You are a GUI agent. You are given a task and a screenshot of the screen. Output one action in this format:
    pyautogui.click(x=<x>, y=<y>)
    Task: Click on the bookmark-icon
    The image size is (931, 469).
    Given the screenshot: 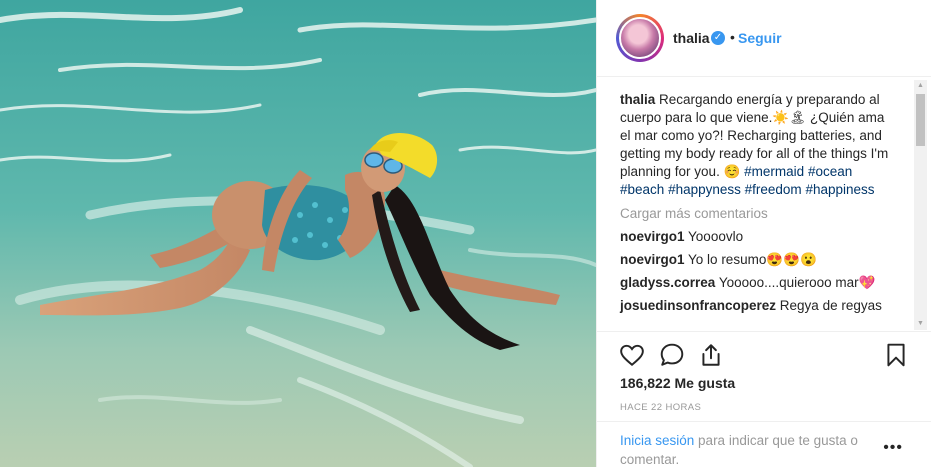 What is the action you would take?
    pyautogui.click(x=896, y=355)
    